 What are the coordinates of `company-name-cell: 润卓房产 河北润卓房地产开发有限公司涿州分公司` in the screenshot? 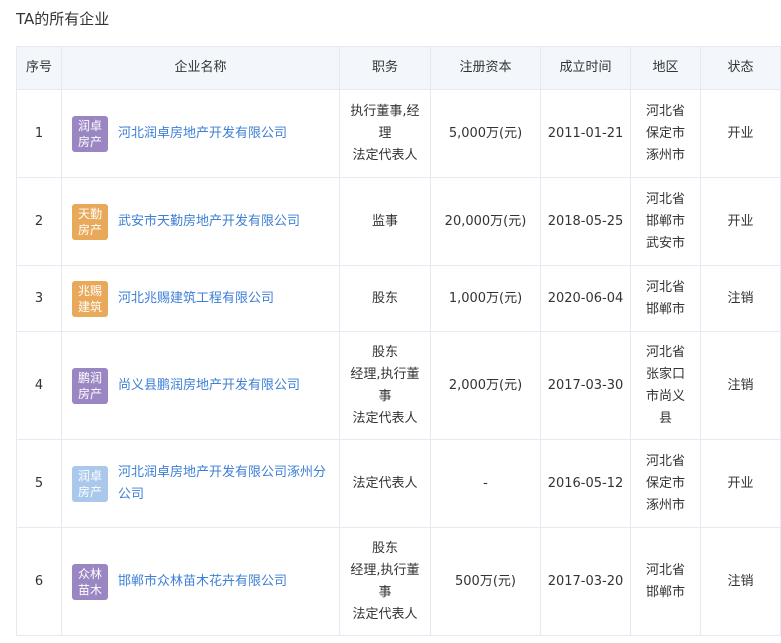 It's located at (200, 483).